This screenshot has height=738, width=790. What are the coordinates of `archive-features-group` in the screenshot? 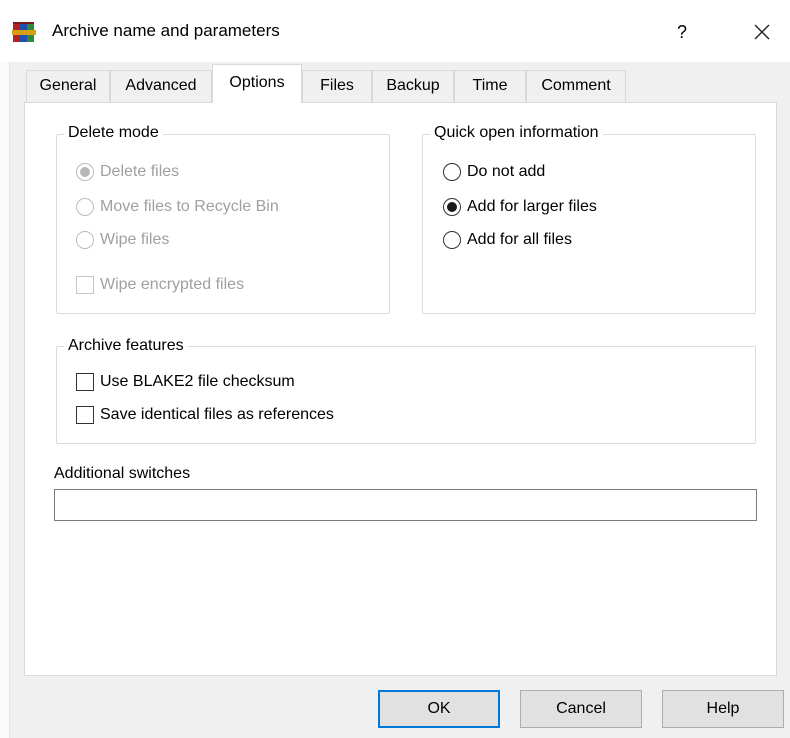 It's located at (406, 395).